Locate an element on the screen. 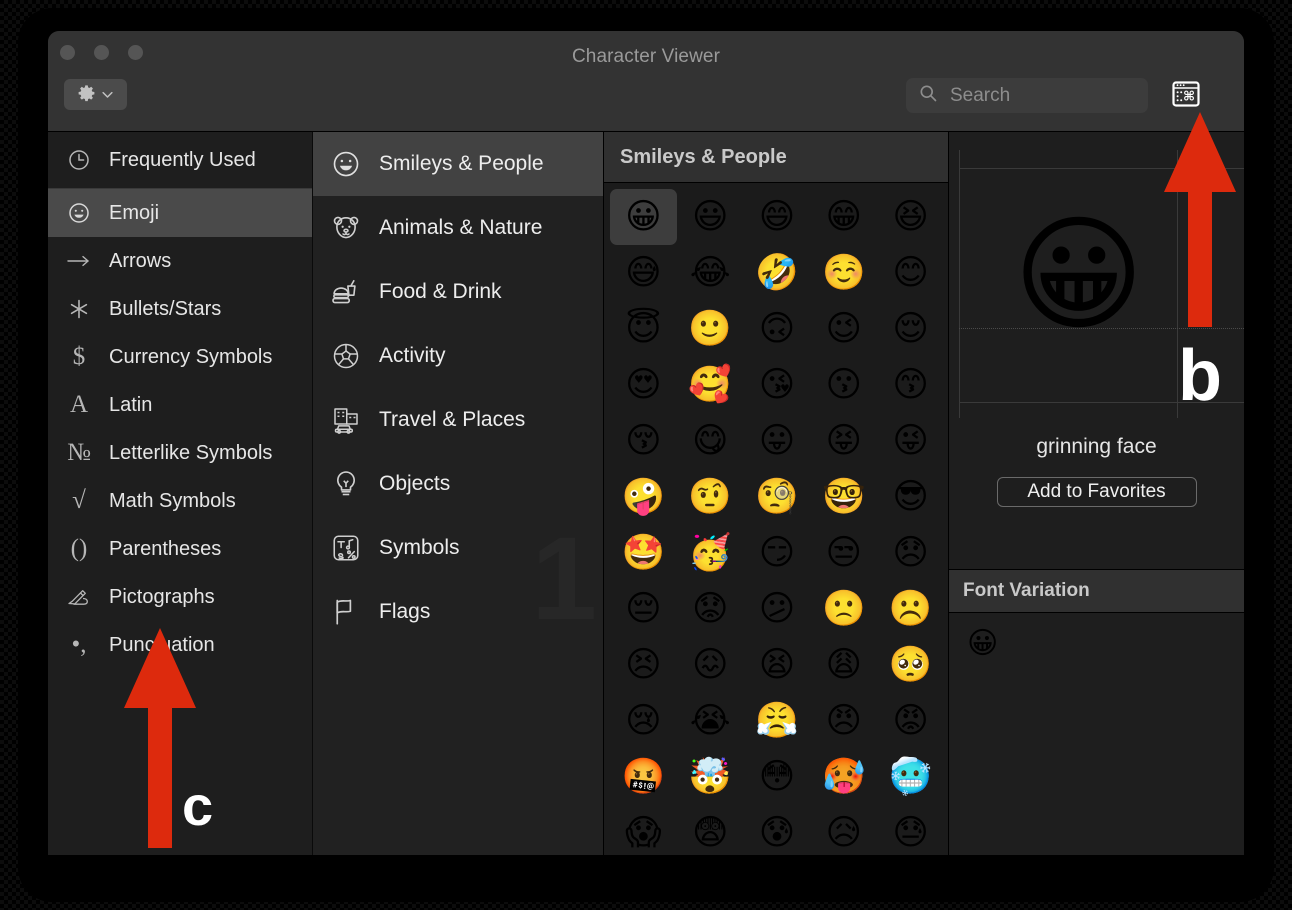 Image resolution: width=1292 pixels, height=910 pixels. emoji-cell: 😩 is located at coordinates (843, 665).